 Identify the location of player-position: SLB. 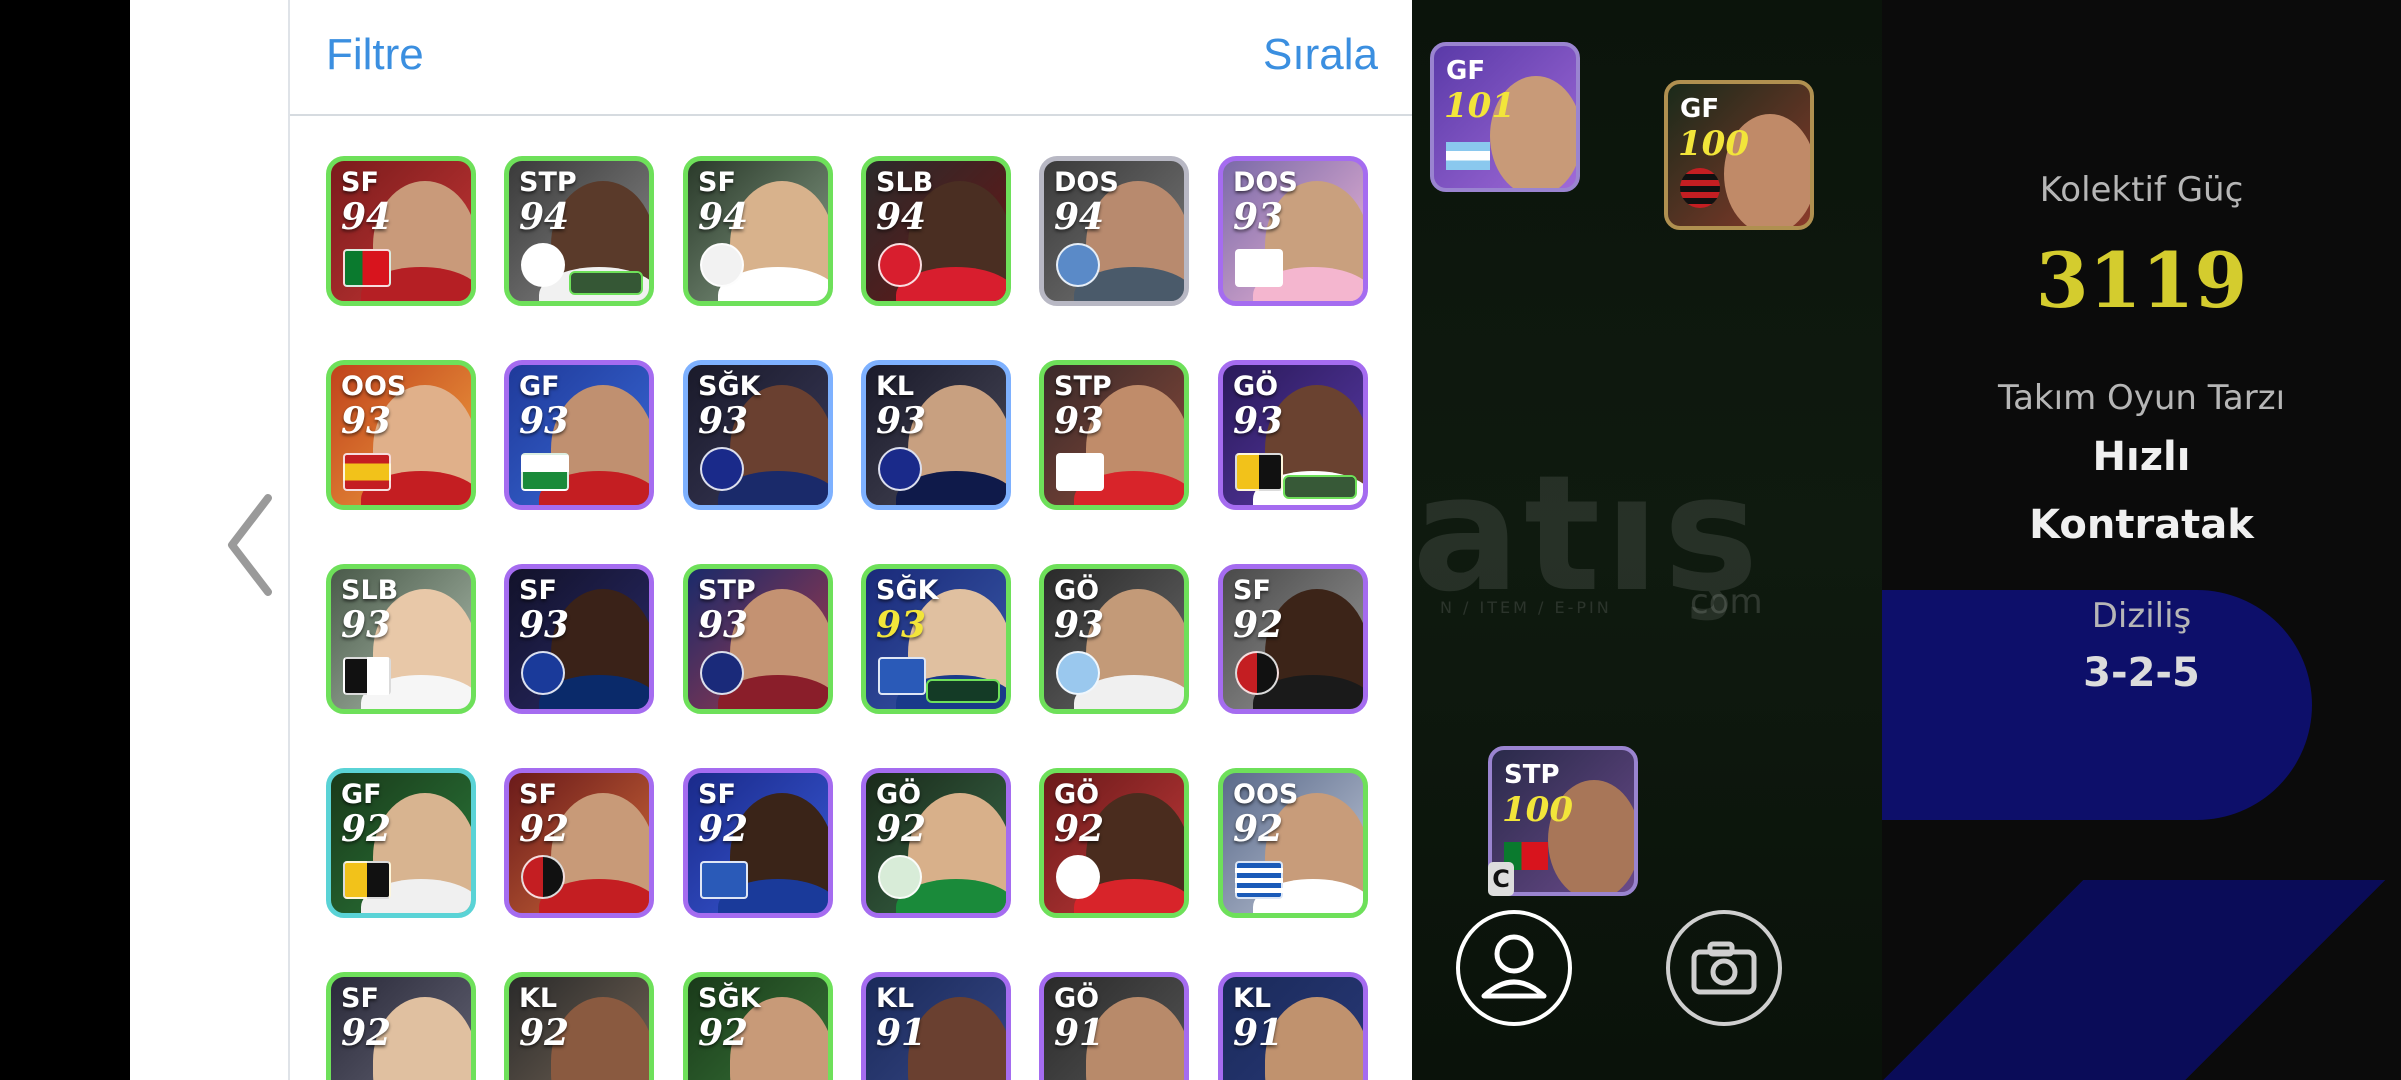
(370, 590).